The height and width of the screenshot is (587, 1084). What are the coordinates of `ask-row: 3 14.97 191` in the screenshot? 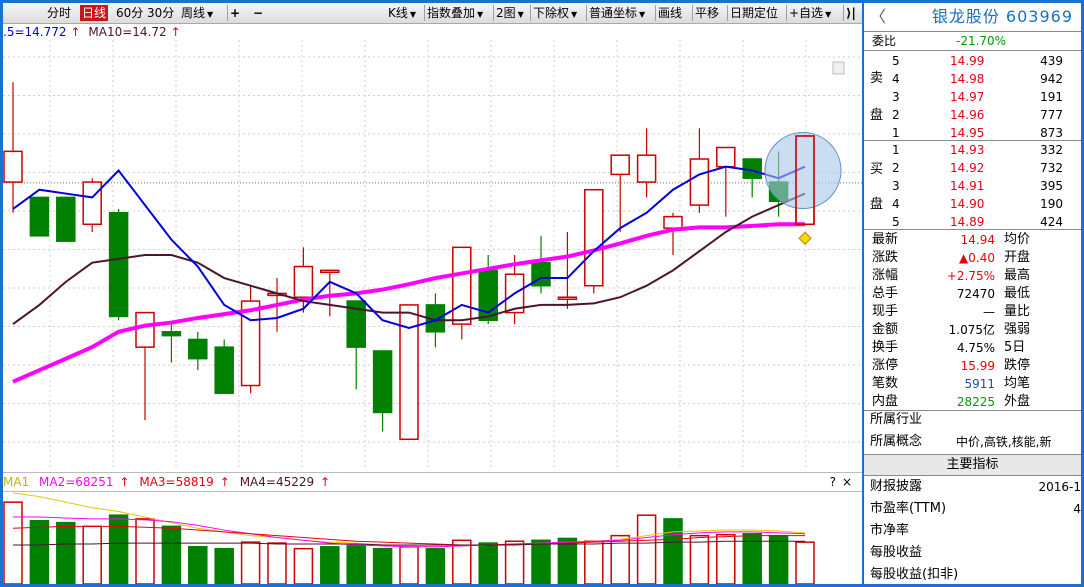 It's located at (972, 97).